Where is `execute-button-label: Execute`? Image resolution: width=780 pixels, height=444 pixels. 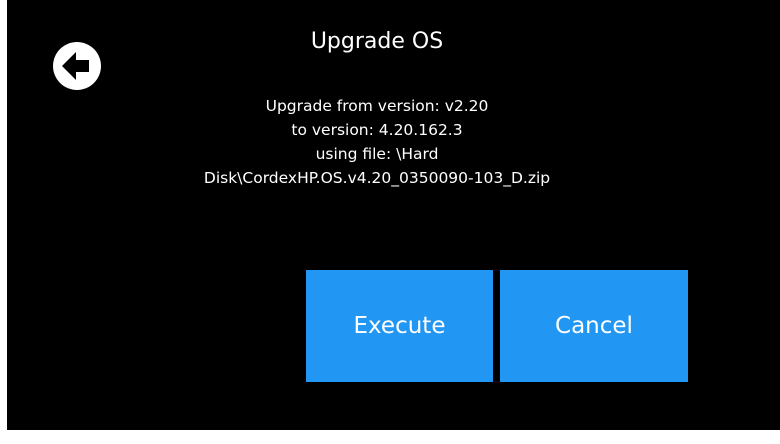
execute-button-label: Execute is located at coordinates (399, 326).